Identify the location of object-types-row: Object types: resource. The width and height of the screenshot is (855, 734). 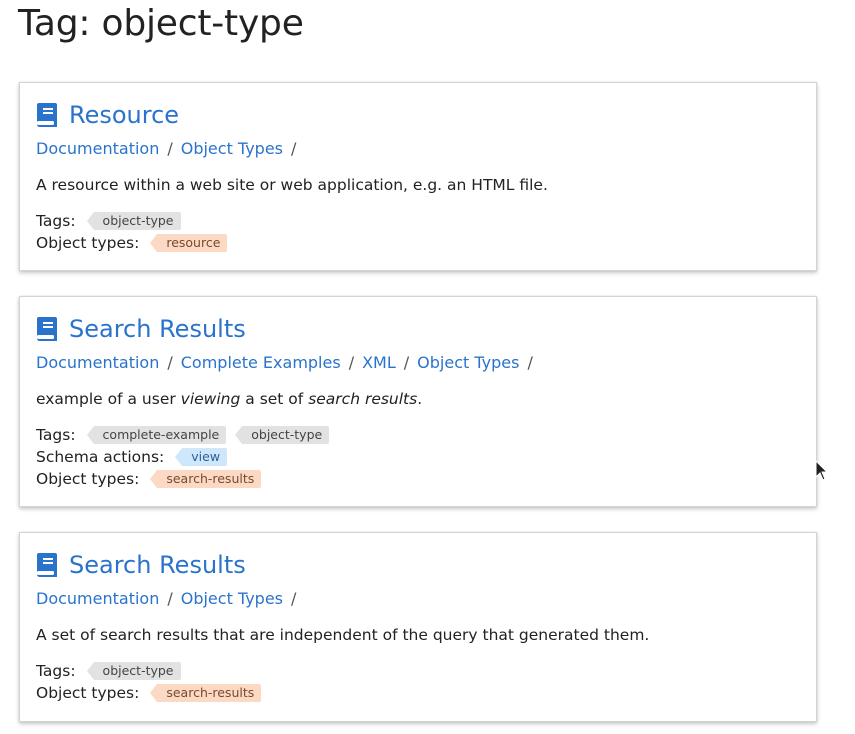
(133, 243).